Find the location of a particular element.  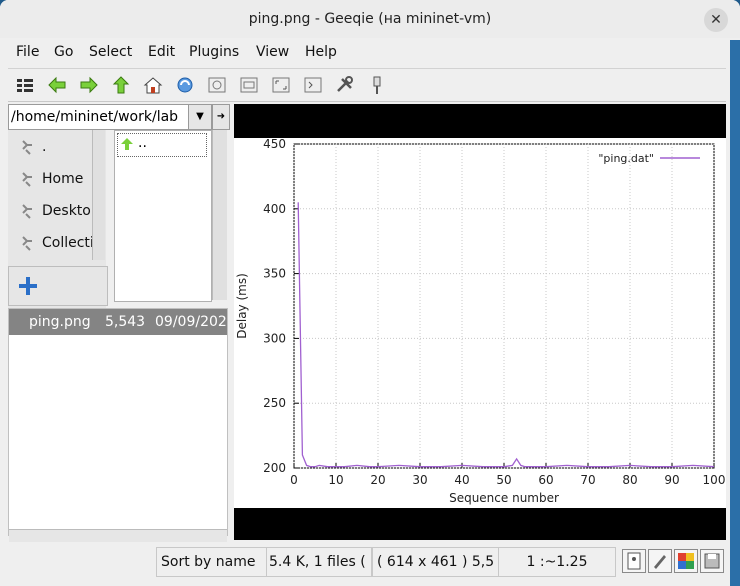

info-button is located at coordinates (634, 561).